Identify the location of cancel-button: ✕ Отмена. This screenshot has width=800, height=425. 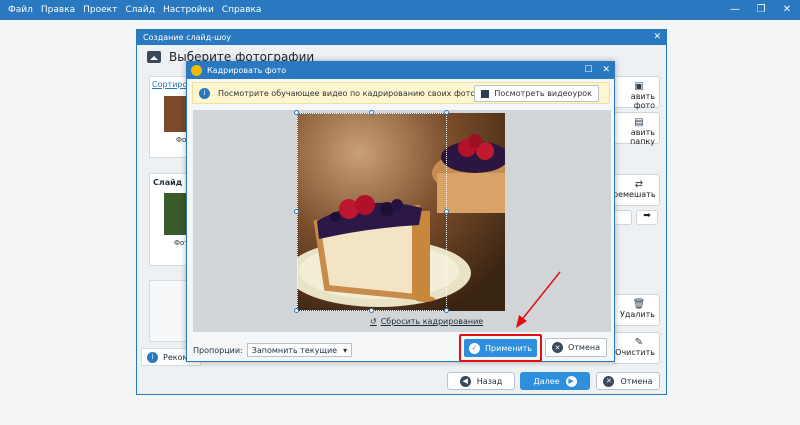
(628, 381).